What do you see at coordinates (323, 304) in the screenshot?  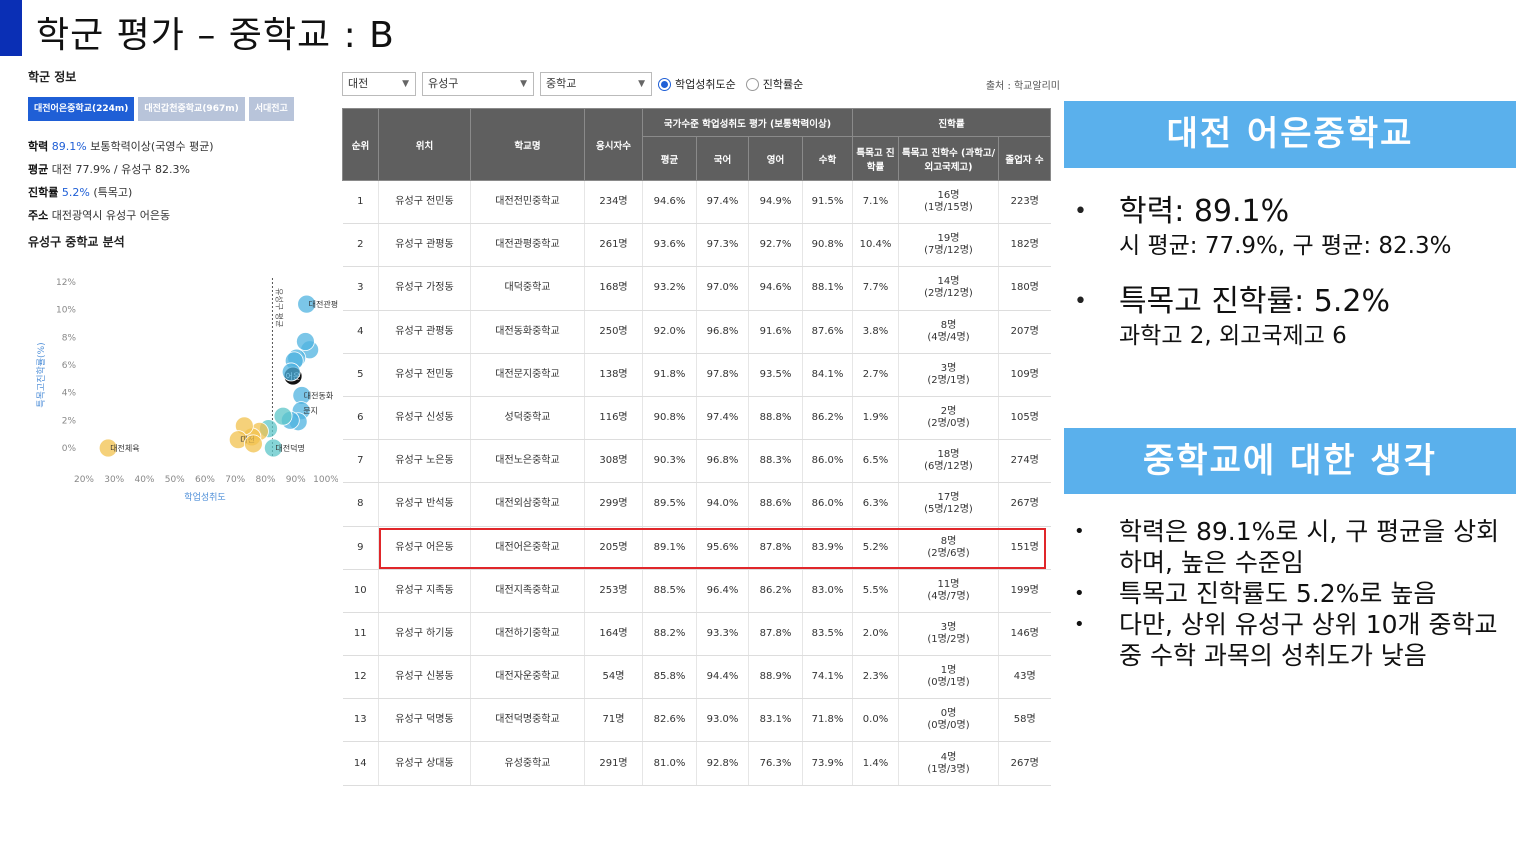 I see `point-label: 대전관평` at bounding box center [323, 304].